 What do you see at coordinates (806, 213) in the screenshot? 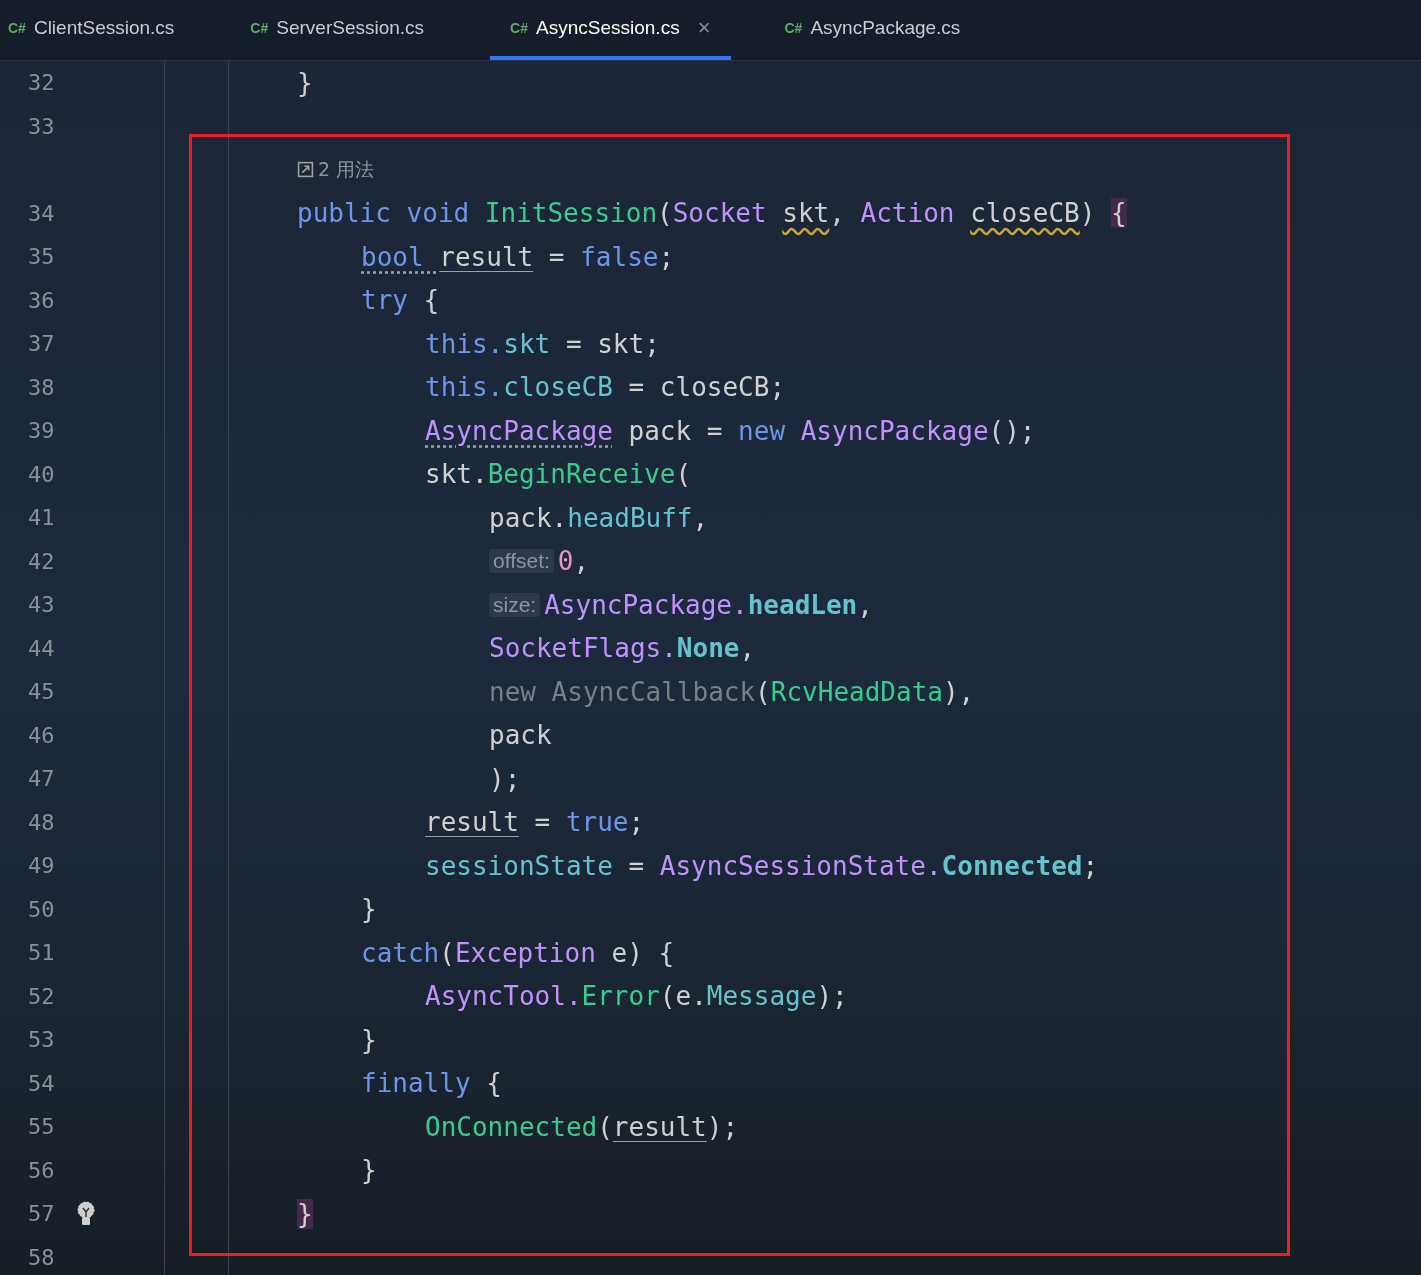
I see `code-parameter: skt` at bounding box center [806, 213].